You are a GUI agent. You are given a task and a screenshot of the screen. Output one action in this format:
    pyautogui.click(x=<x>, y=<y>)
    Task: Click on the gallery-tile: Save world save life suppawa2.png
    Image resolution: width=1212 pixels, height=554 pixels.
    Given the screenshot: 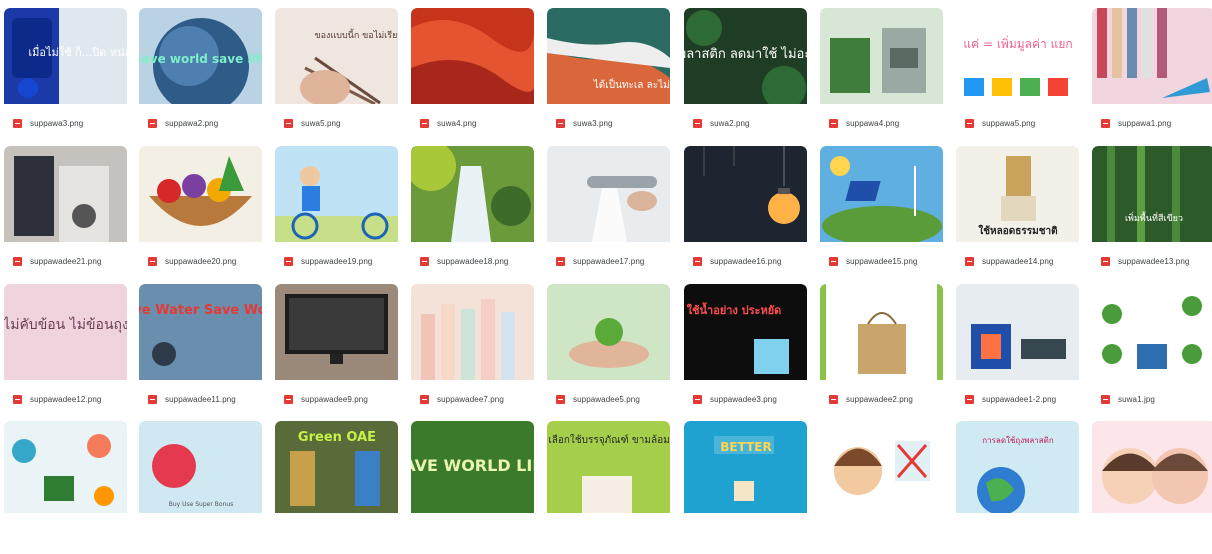 What is the action you would take?
    pyautogui.click(x=200, y=74)
    